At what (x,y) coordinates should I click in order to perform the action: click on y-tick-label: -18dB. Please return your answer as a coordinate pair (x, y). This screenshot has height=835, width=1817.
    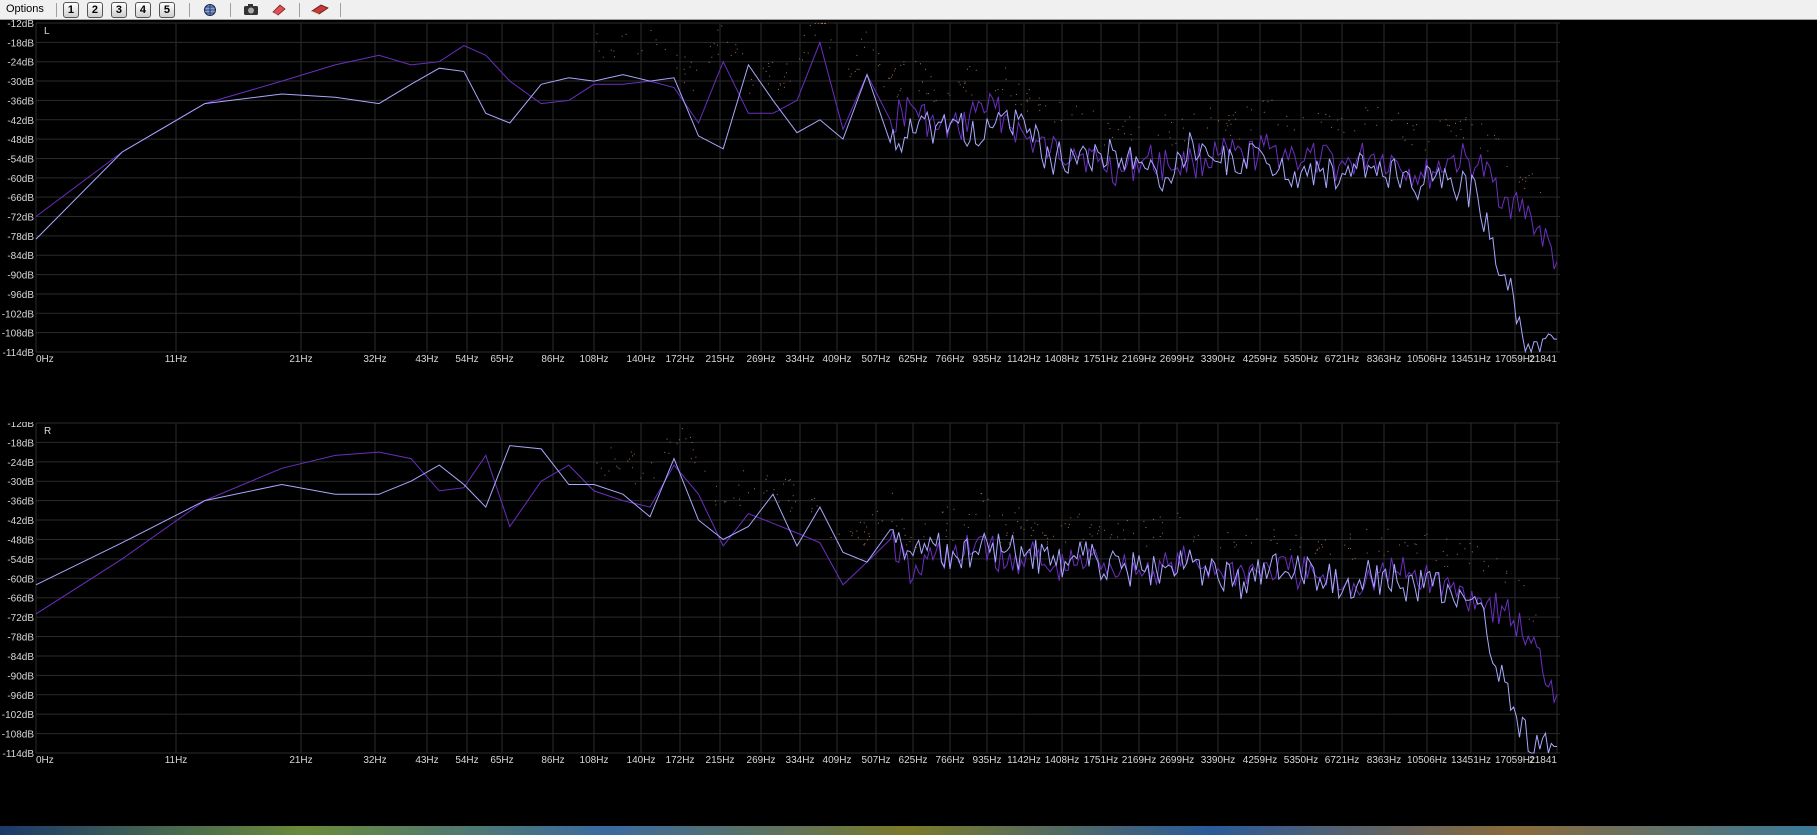
    Looking at the image, I should click on (20, 43).